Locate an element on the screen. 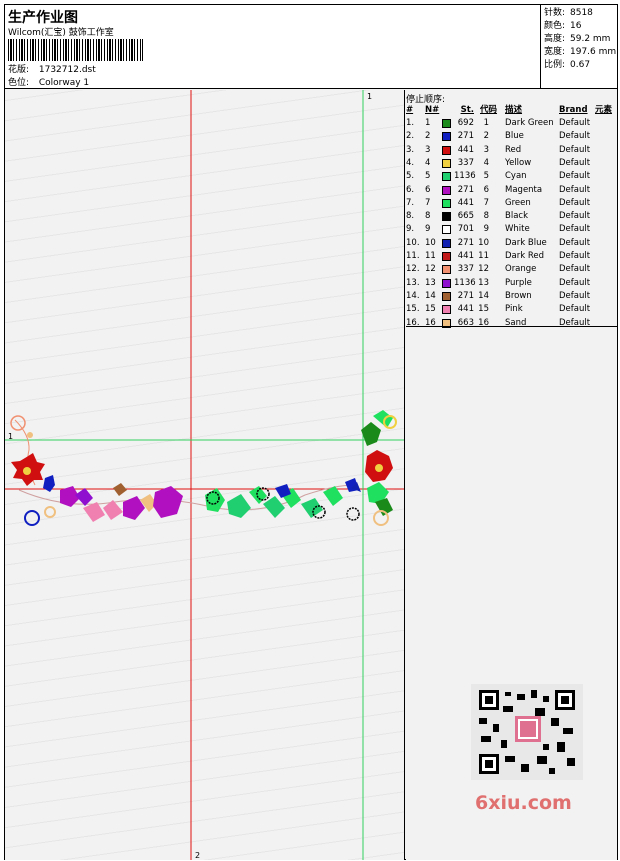 The image size is (620, 861). row-index: 12. is located at coordinates (413, 269).